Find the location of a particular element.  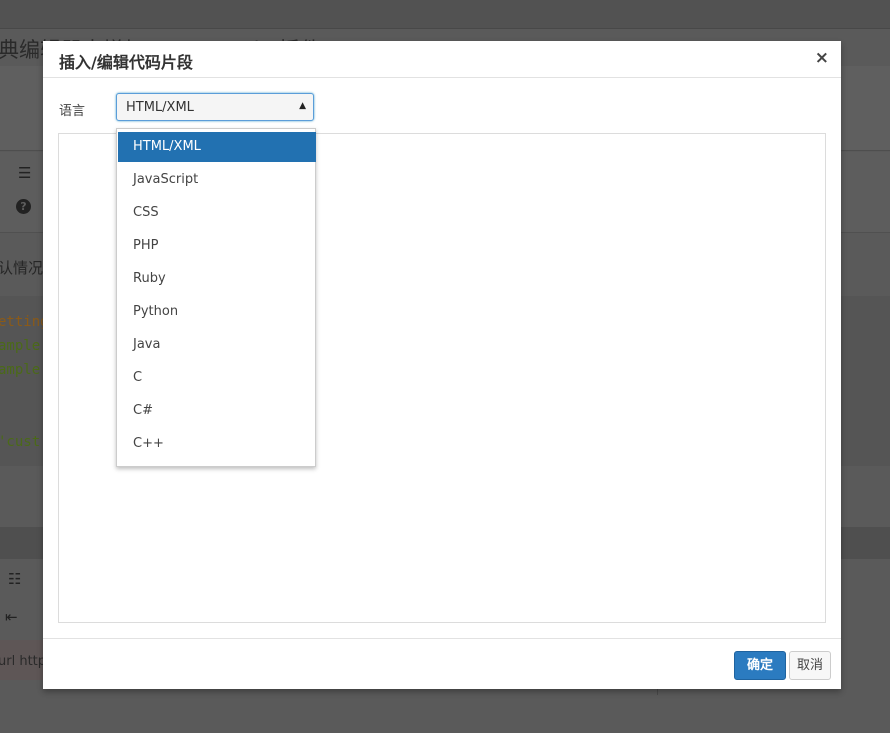

background-topbar is located at coordinates (445, 14).